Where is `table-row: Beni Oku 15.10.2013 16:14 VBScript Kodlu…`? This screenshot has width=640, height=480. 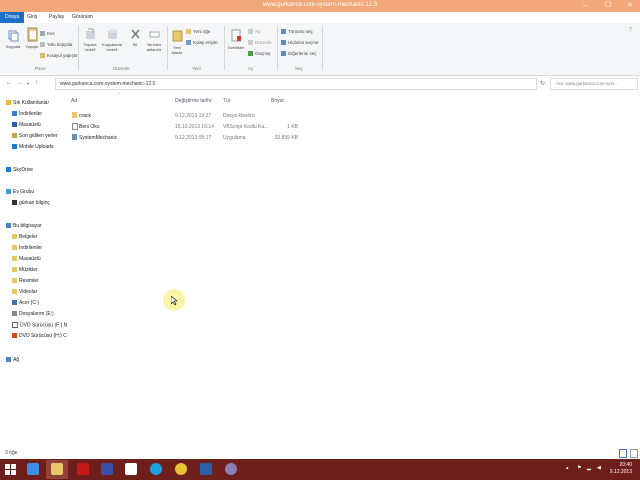
table-row: Beni Oku 15.10.2013 16:14 VBScript Kodlu… is located at coordinates (190, 127).